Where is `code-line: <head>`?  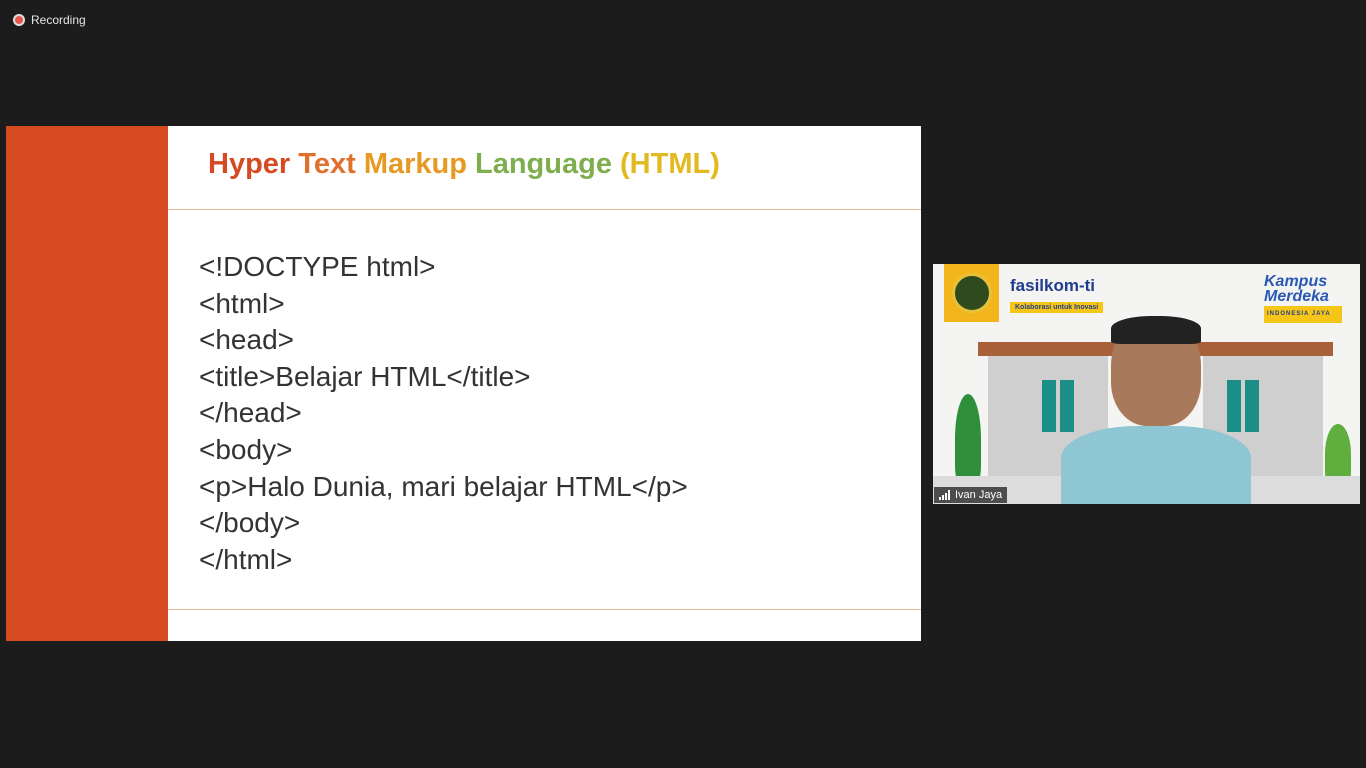
code-line: <head> is located at coordinates (246, 340).